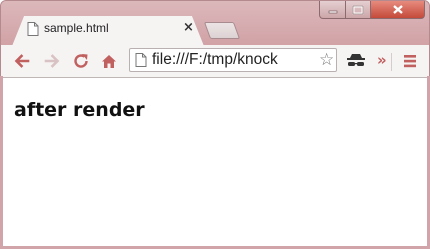 The width and height of the screenshot is (430, 249). Describe the element at coordinates (81, 61) in the screenshot. I see `reload-icon` at that location.